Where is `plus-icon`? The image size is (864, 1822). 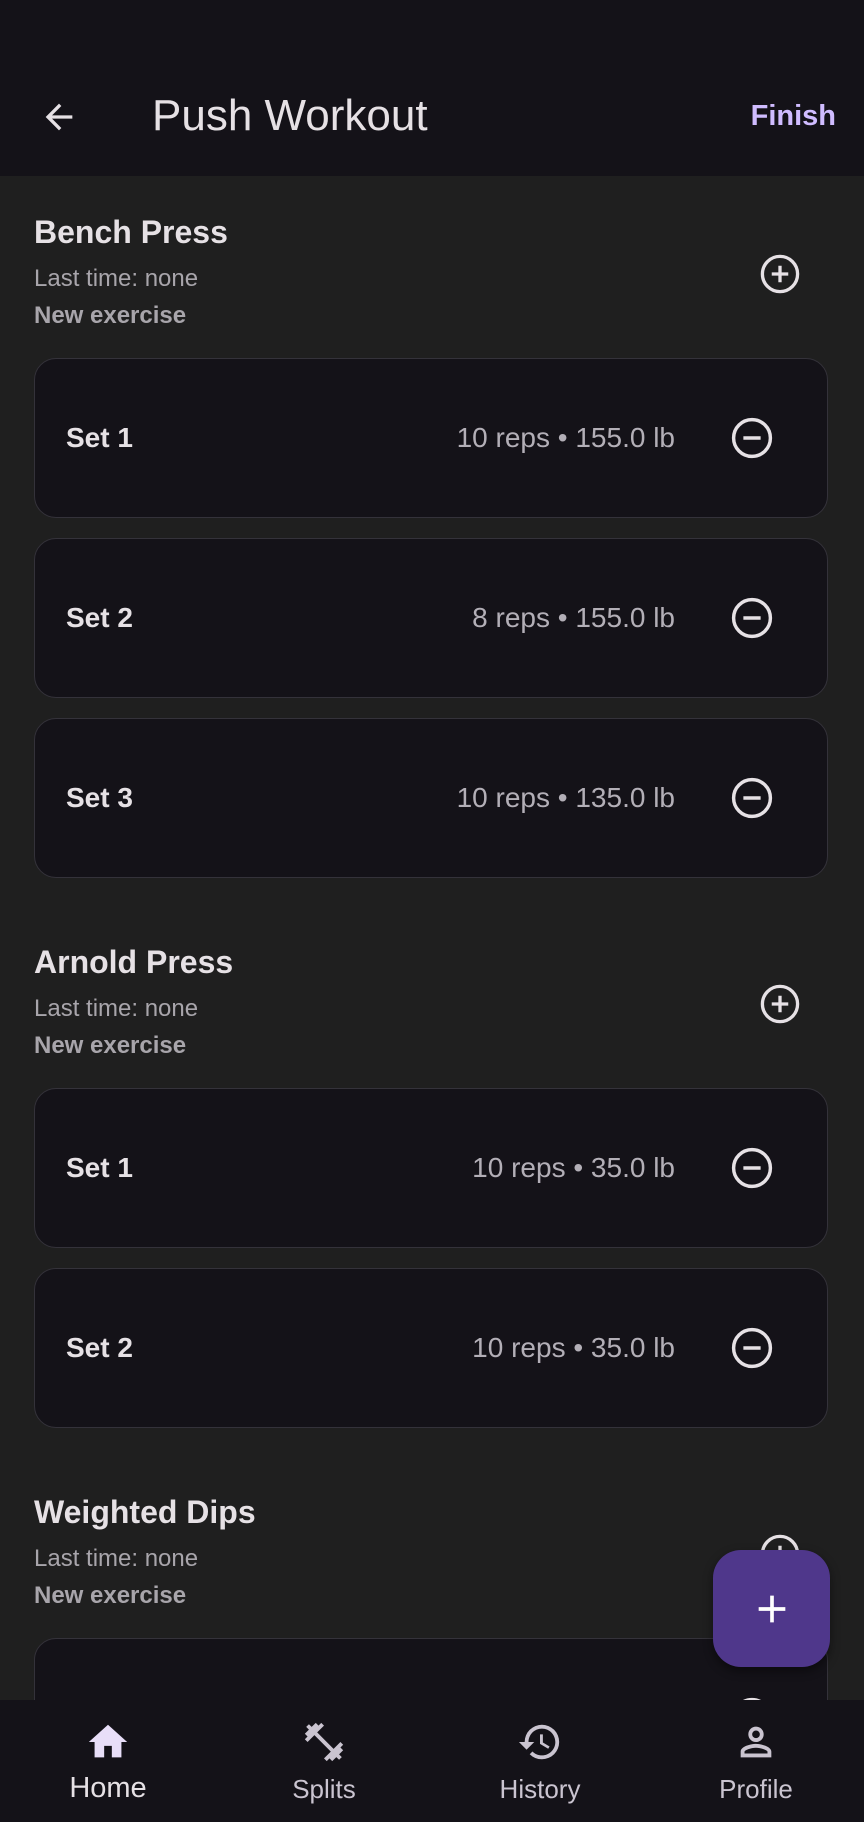
plus-icon is located at coordinates (771, 1608).